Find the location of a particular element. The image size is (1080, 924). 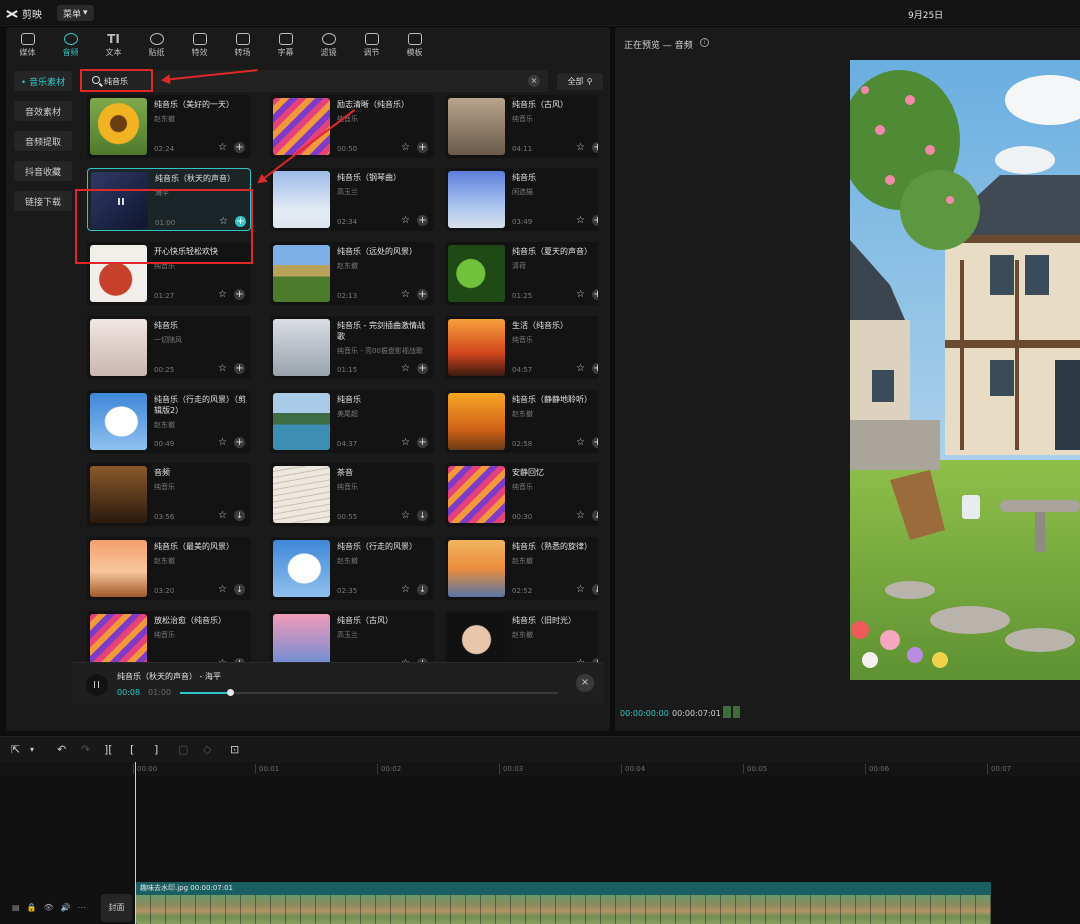

music-card: 纯音乐（夏天的声音） 清荷 01:25 ☆ + is located at coordinates (521, 273).